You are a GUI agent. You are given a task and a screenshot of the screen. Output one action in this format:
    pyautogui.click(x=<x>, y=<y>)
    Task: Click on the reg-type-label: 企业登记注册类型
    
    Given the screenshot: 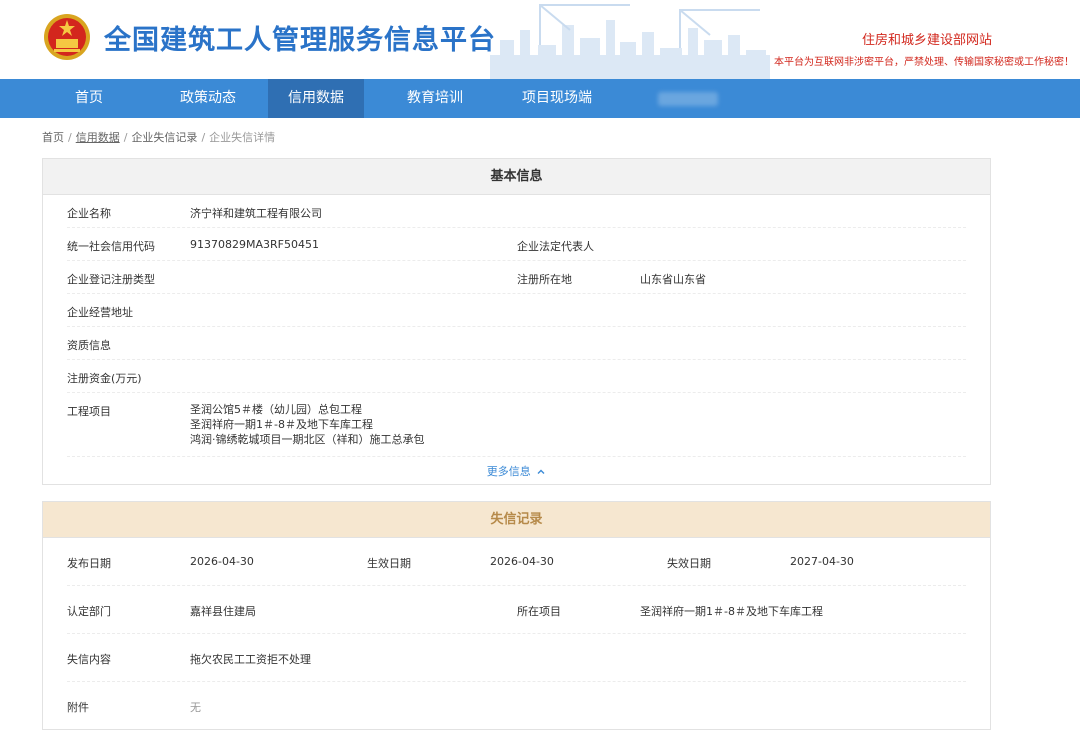 What is the action you would take?
    pyautogui.click(x=111, y=279)
    